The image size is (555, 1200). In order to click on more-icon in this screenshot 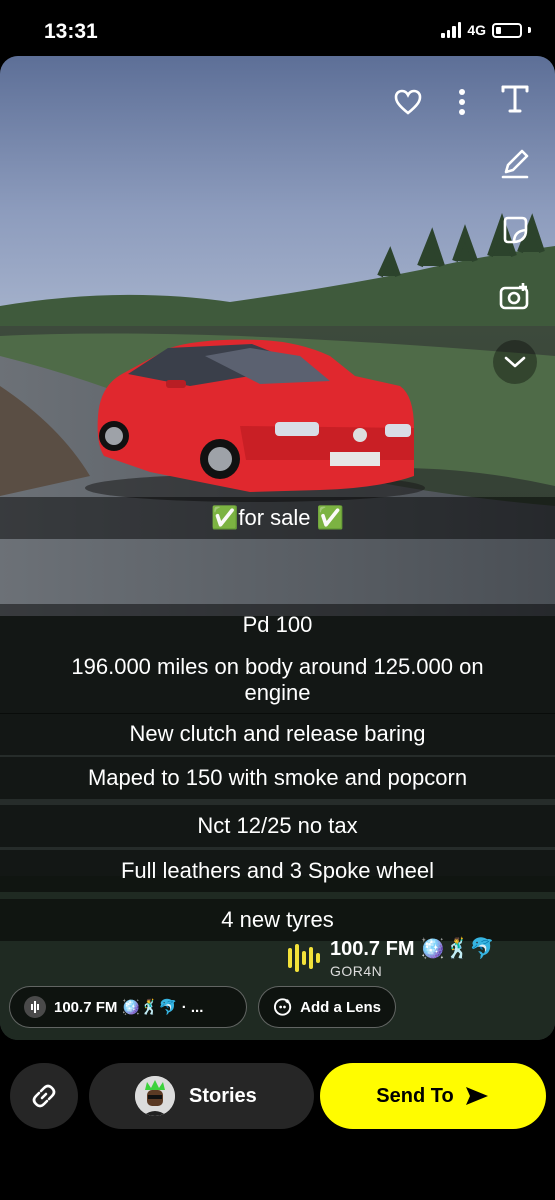, I will do `click(462, 102)`.